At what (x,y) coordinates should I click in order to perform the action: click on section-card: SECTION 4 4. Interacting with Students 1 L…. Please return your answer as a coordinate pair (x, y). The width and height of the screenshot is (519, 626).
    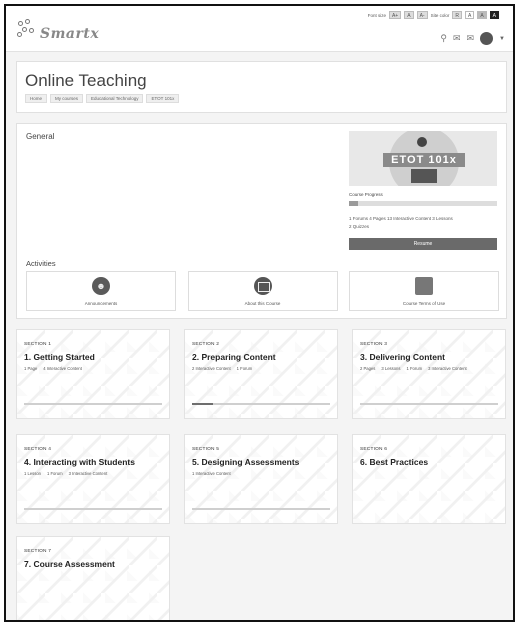
    Looking at the image, I should click on (93, 479).